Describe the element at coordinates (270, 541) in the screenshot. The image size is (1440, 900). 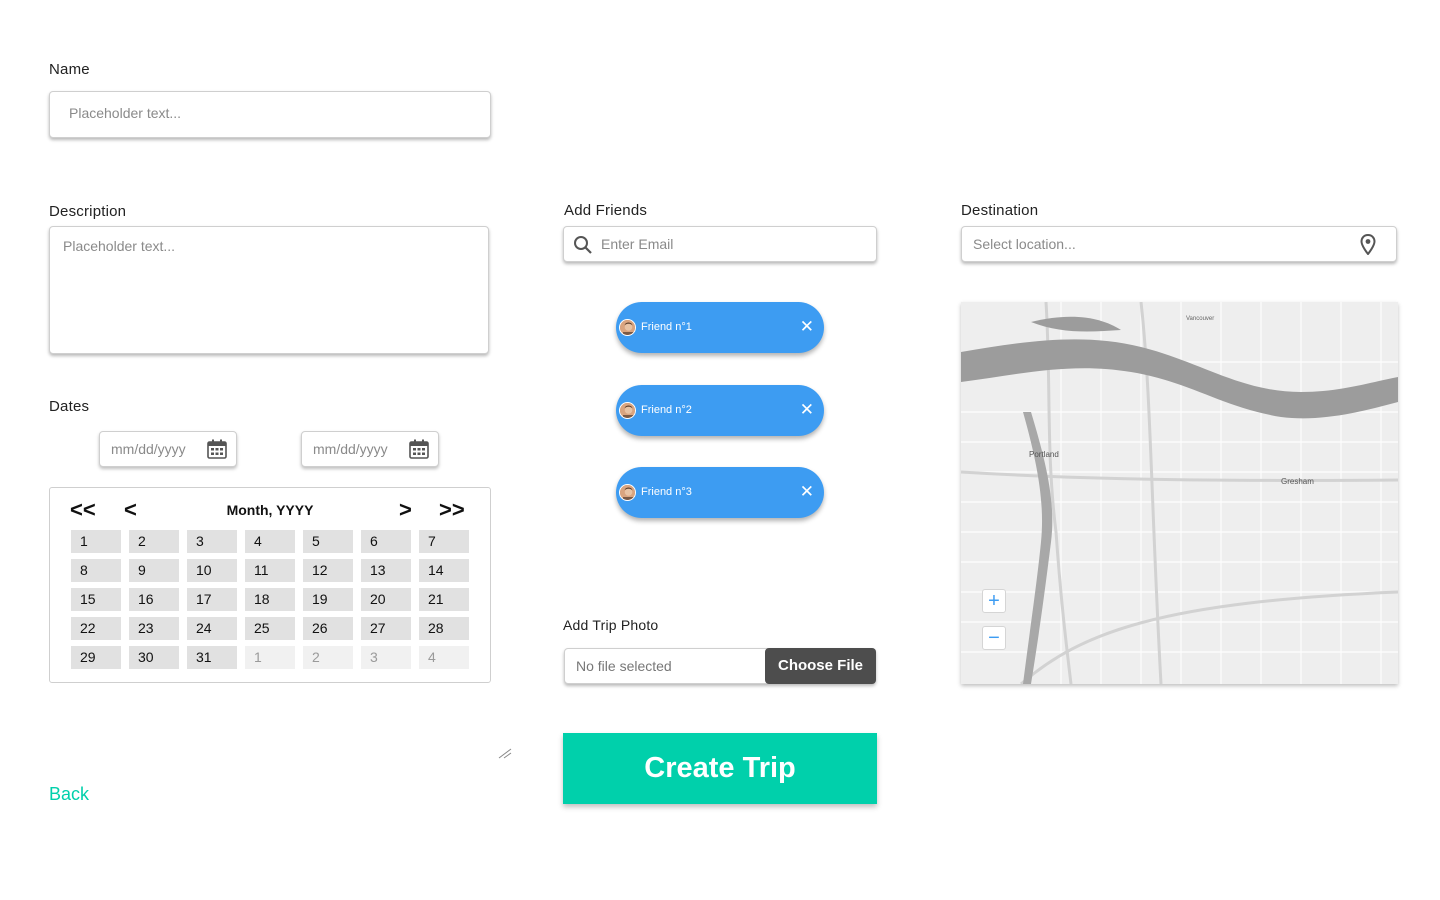
I see `calendar-day: 4` at that location.